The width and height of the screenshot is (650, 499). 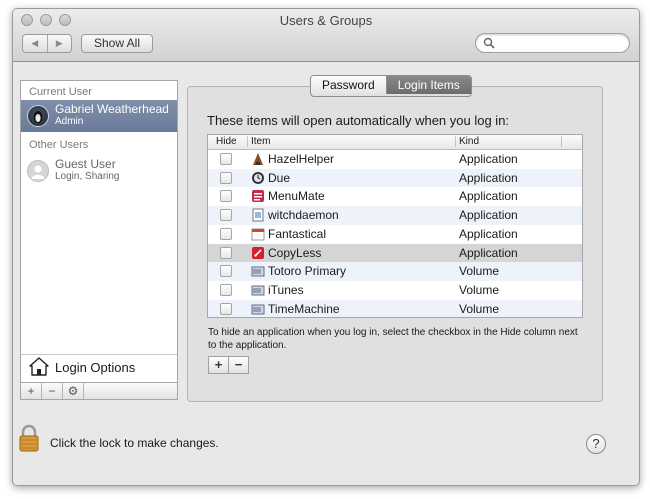 What do you see at coordinates (326, 35) in the screenshot?
I see `titlebar: Users & Groups ◀ ▶ Show All` at bounding box center [326, 35].